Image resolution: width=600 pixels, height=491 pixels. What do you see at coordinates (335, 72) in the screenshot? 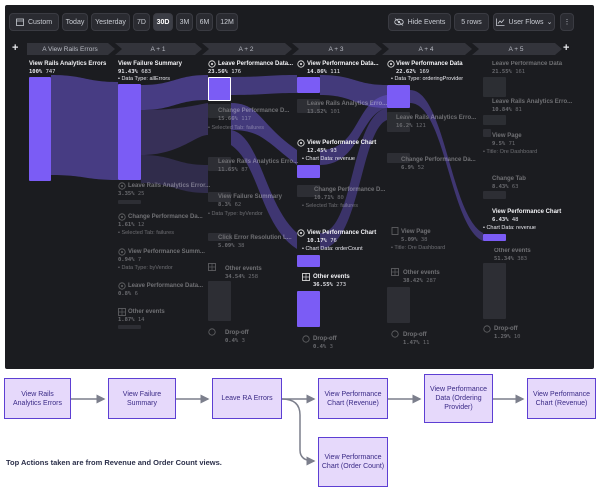
I see `node-count: 111` at bounding box center [335, 72].